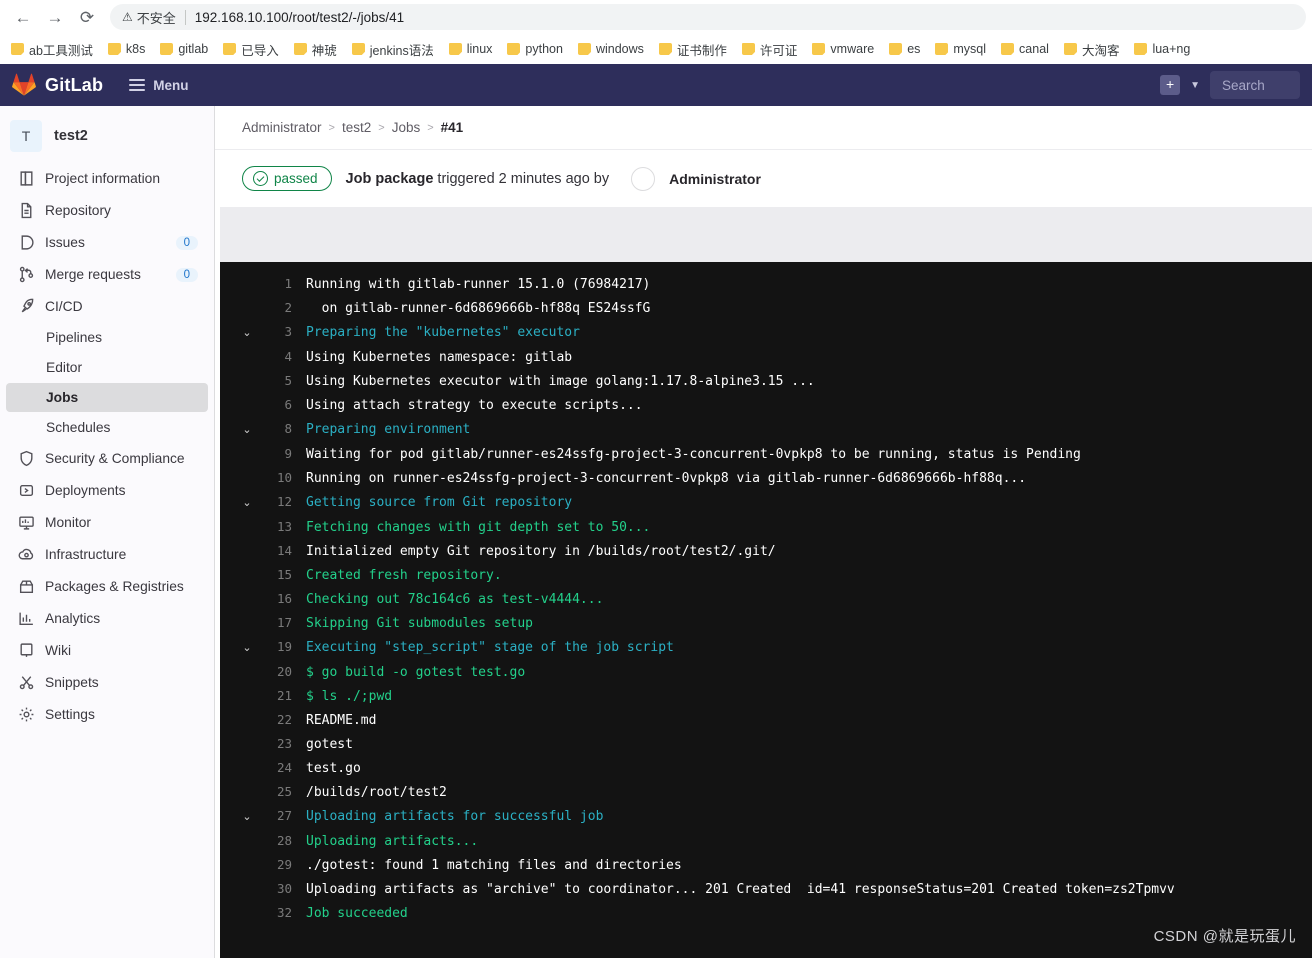  Describe the element at coordinates (158, 85) in the screenshot. I see `main-menu-button: Menu` at that location.